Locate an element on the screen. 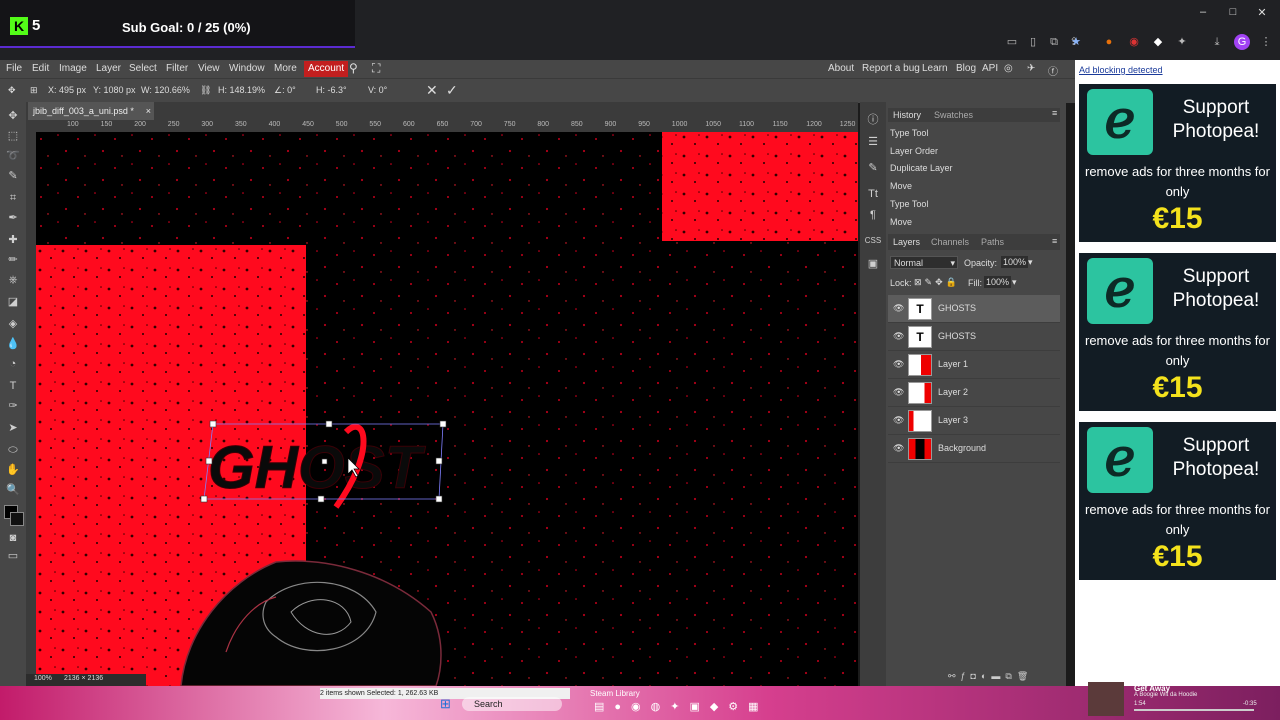  menu-layer: Layer is located at coordinates (108, 68).